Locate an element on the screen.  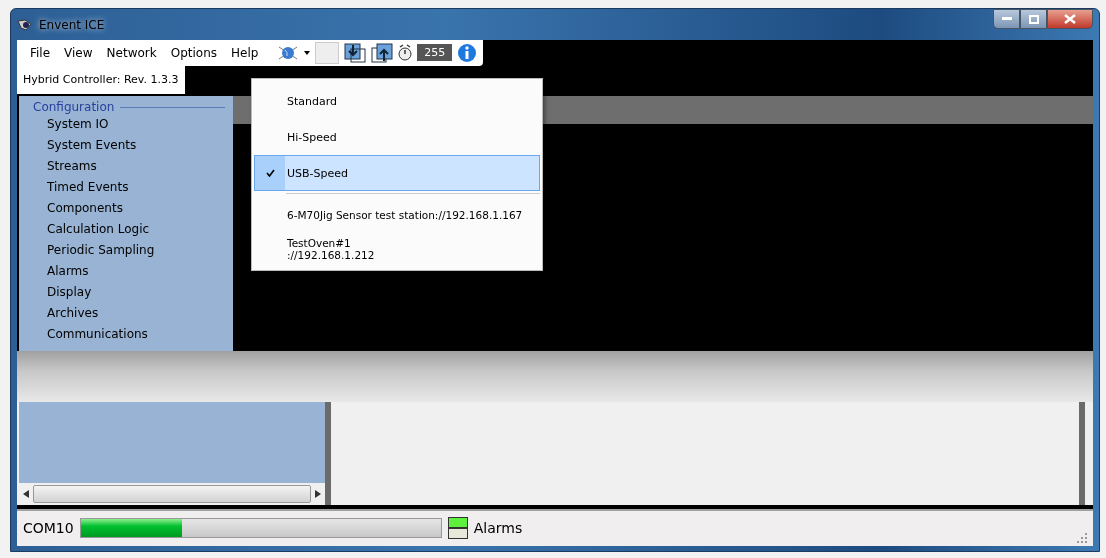
sidebar-item: Timed Events is located at coordinates (126, 187).